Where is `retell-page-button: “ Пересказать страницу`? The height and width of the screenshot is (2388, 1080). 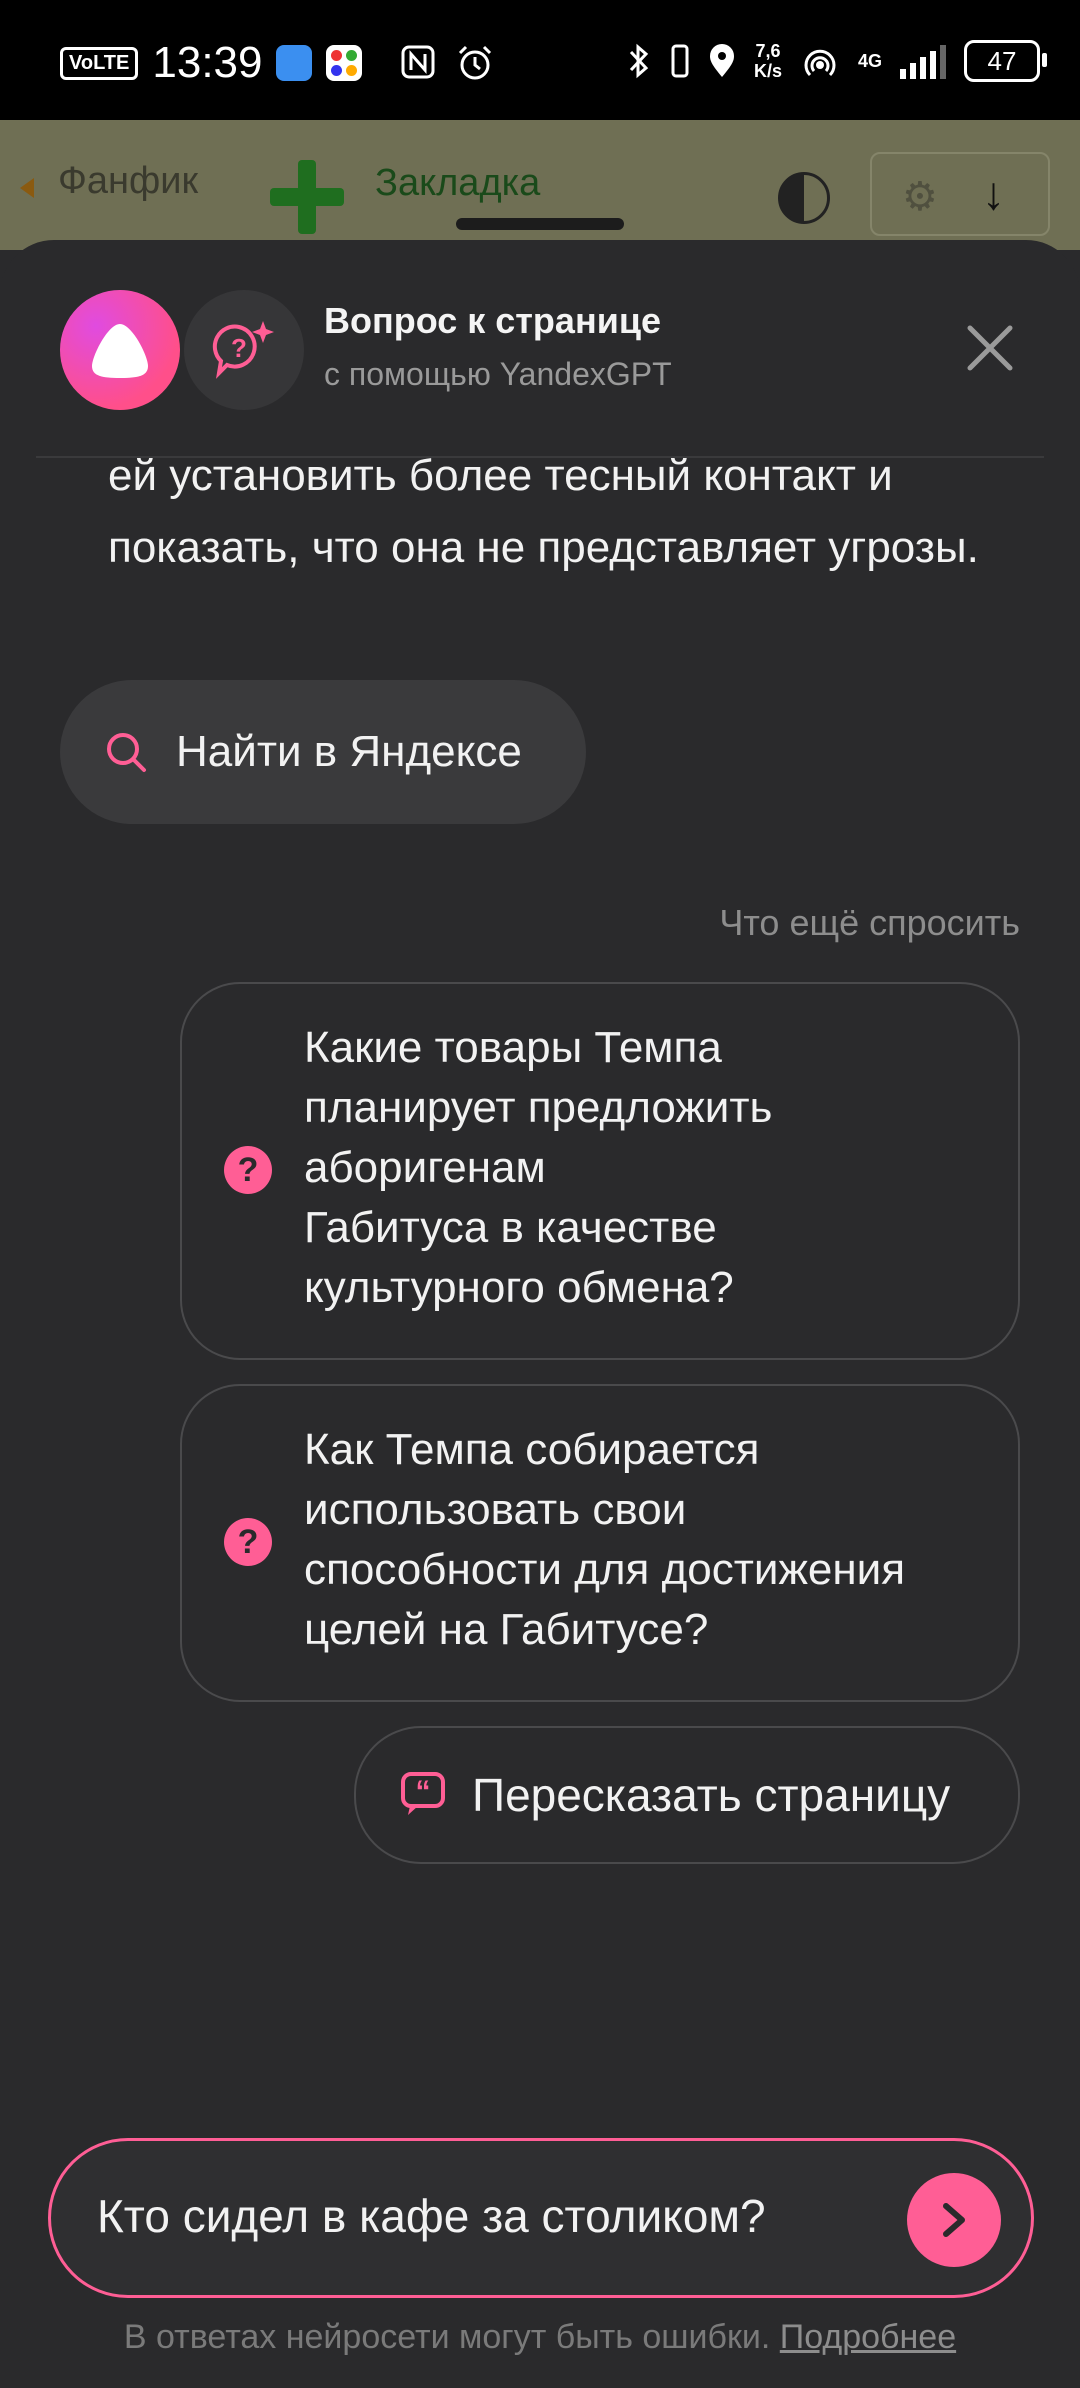 retell-page-button: “ Пересказать страницу is located at coordinates (687, 1795).